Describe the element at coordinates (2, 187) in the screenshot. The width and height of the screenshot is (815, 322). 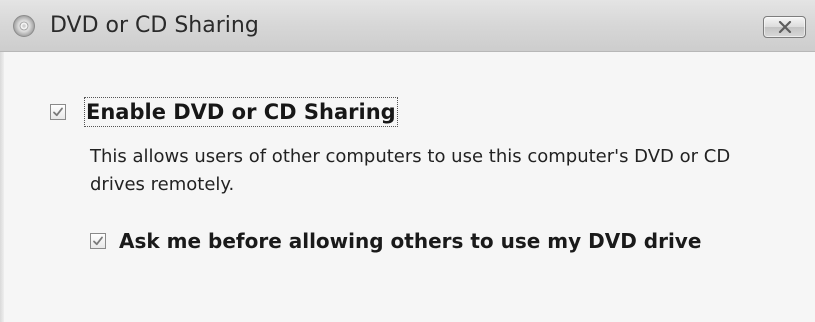
I see `left-border` at that location.